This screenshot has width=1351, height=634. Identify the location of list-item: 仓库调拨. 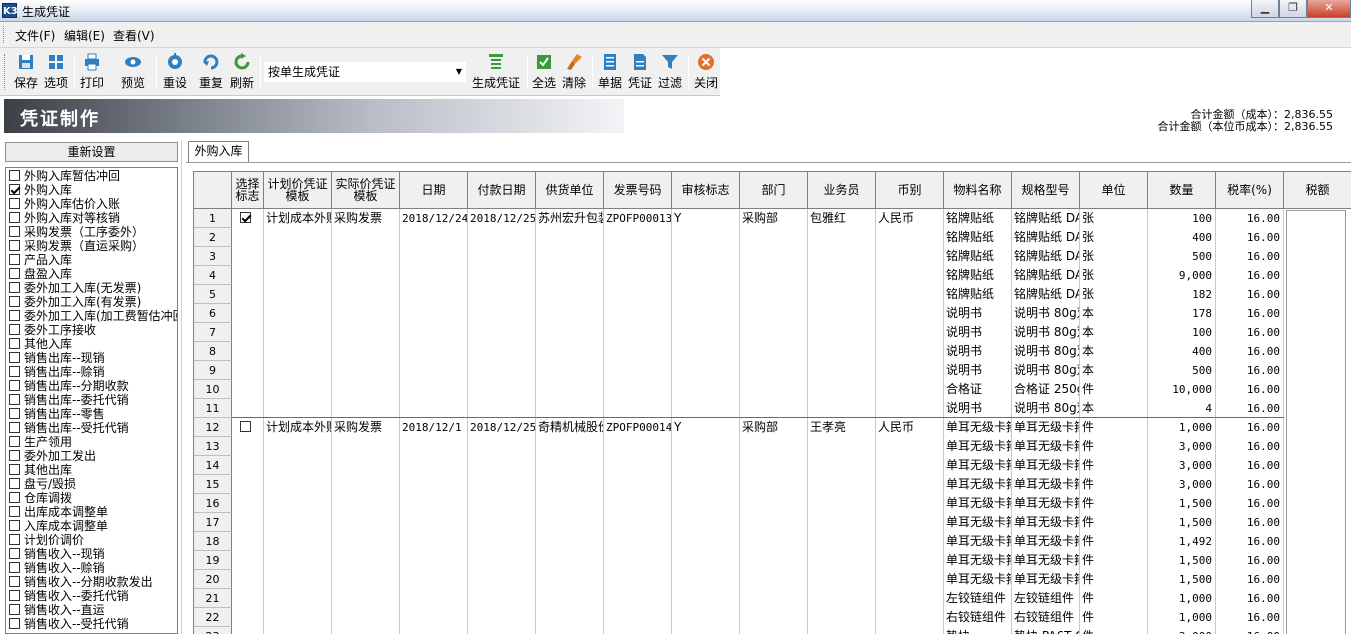
(40, 498).